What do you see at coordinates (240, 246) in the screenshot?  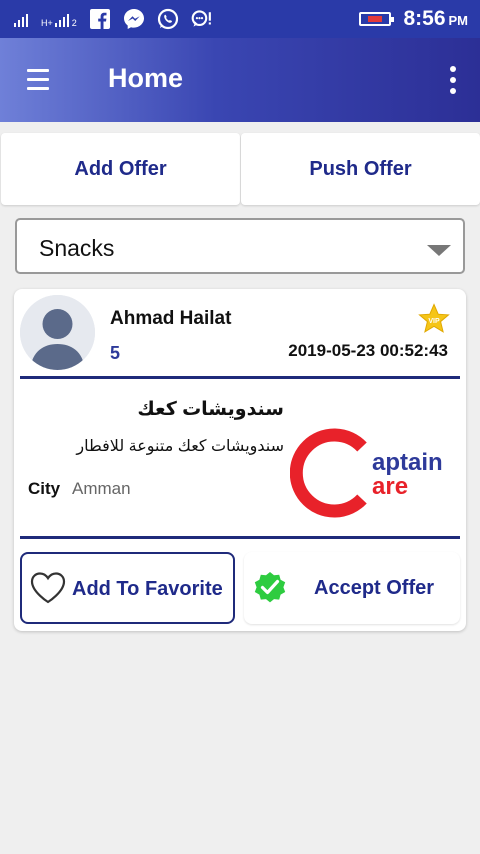 I see `category-dropdown: Snacks` at bounding box center [240, 246].